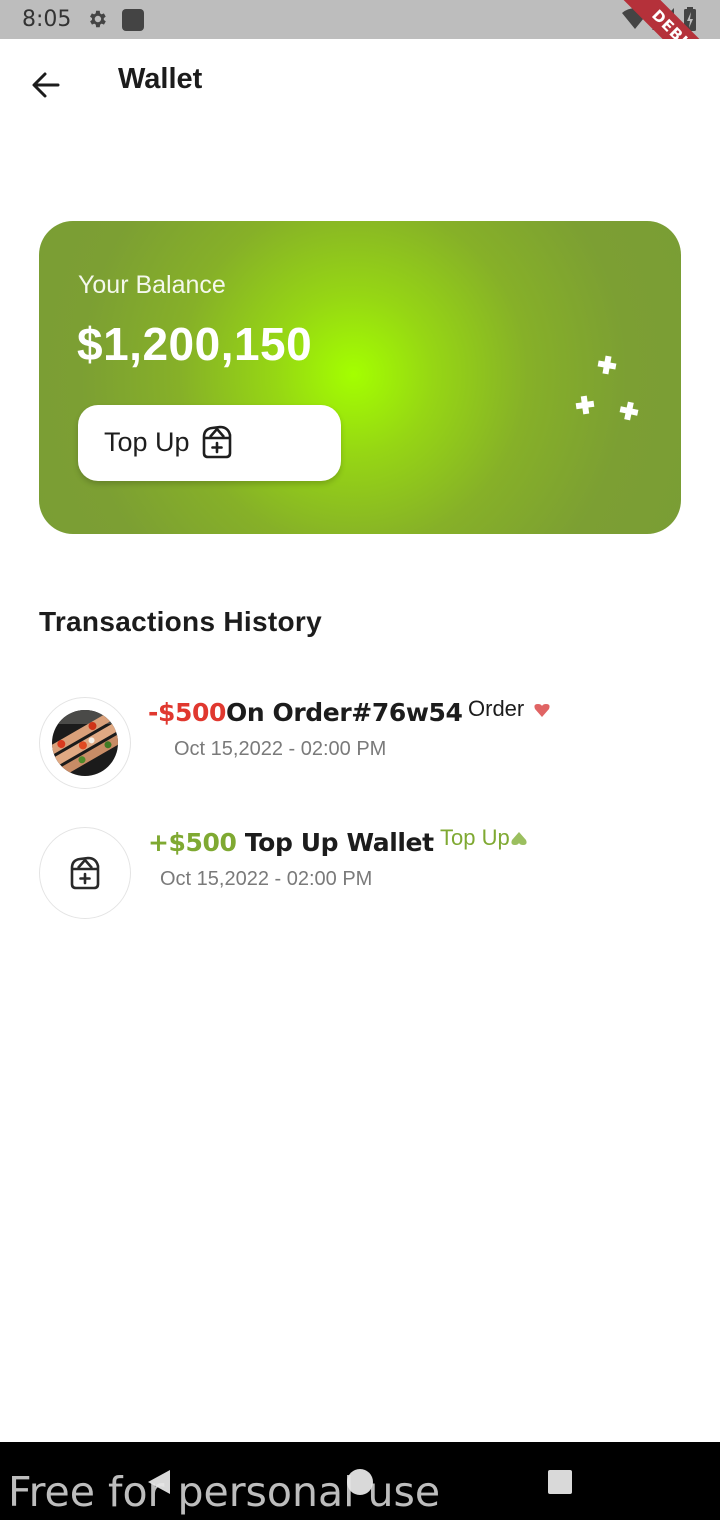  What do you see at coordinates (147, 442) in the screenshot?
I see `top-up-label: Top Up` at bounding box center [147, 442].